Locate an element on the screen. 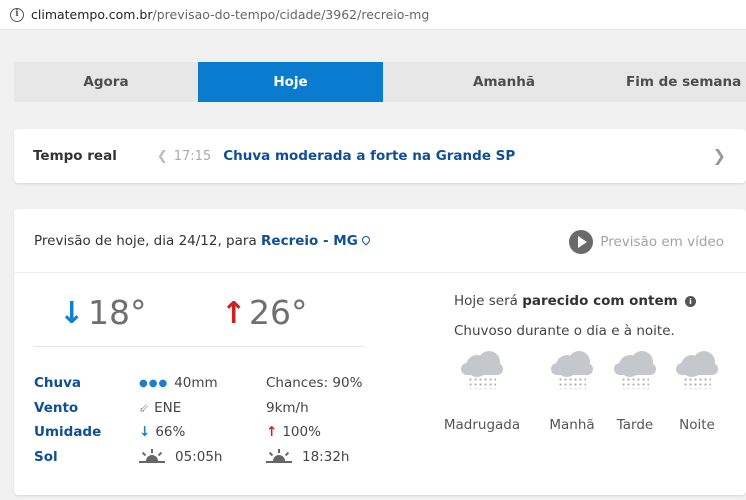  similar-prefix: Hoje será is located at coordinates (486, 301).